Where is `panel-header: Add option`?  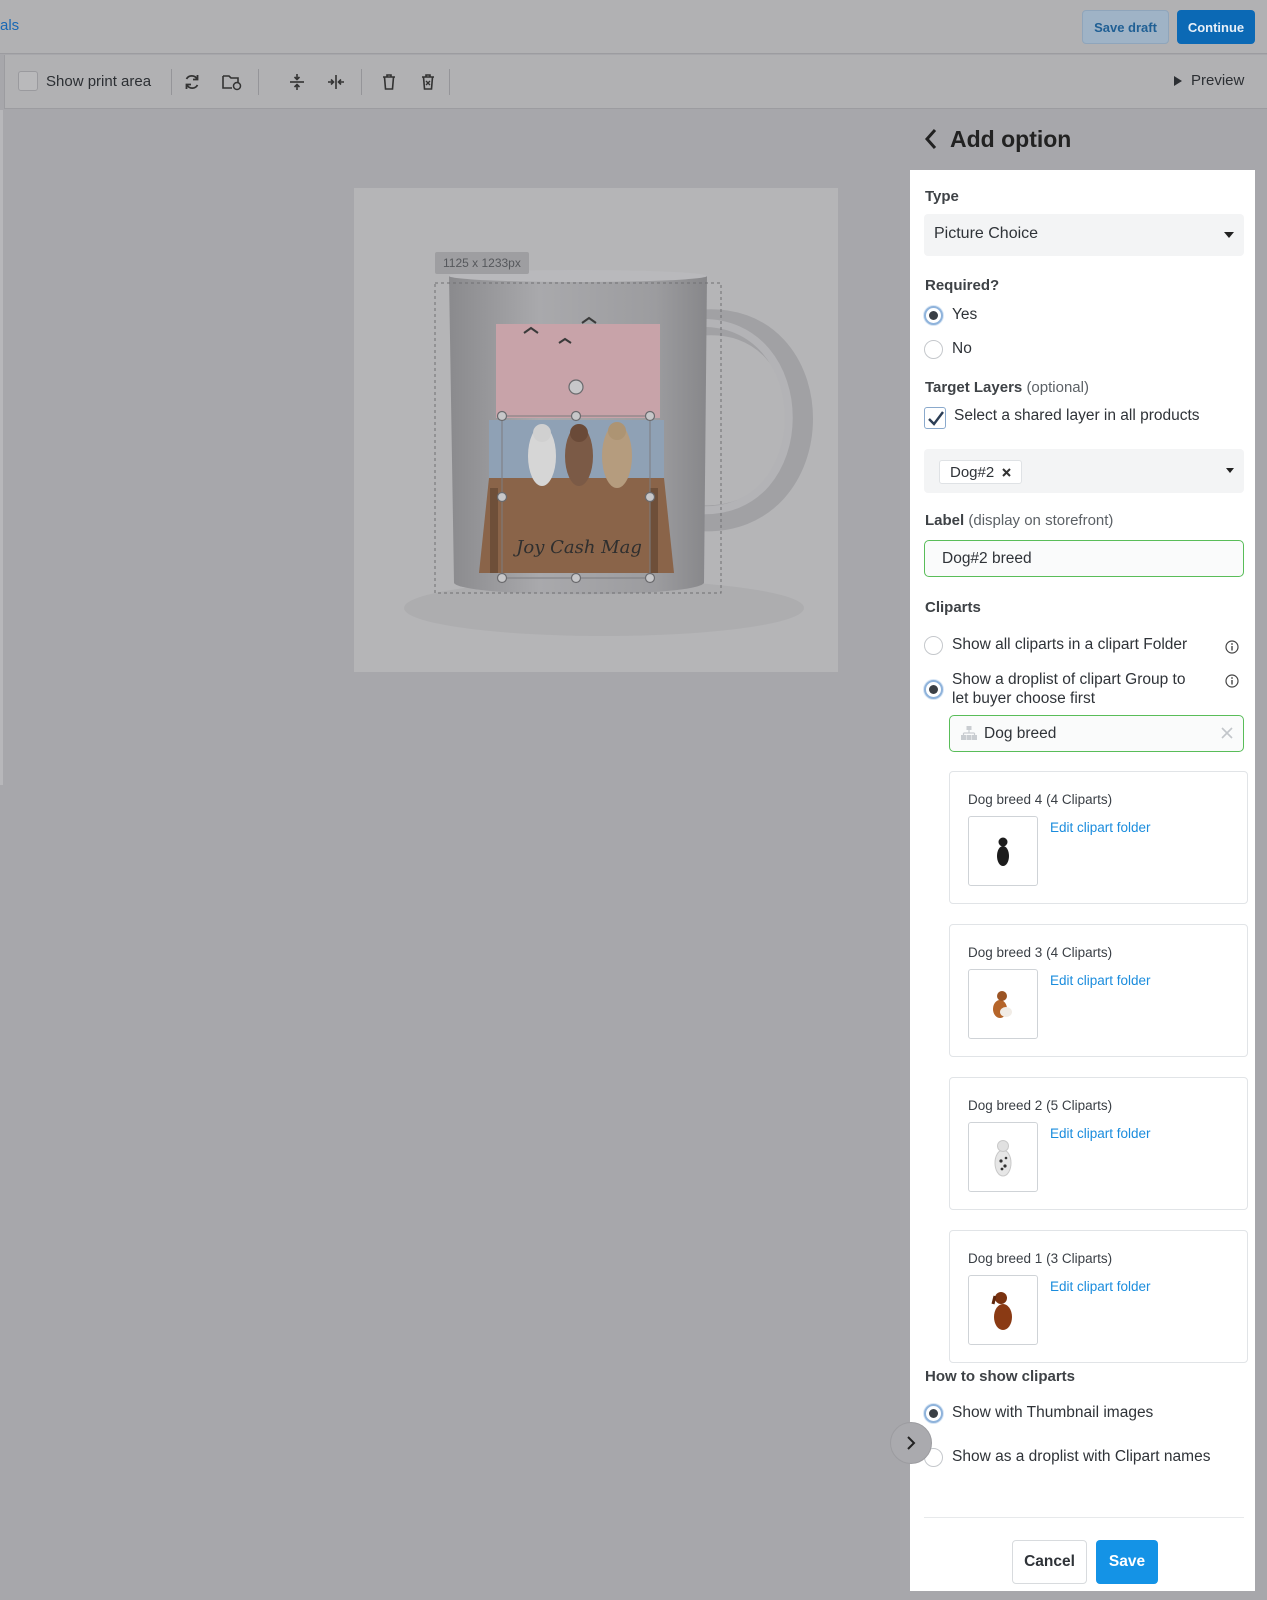 panel-header: Add option is located at coordinates (1088, 140).